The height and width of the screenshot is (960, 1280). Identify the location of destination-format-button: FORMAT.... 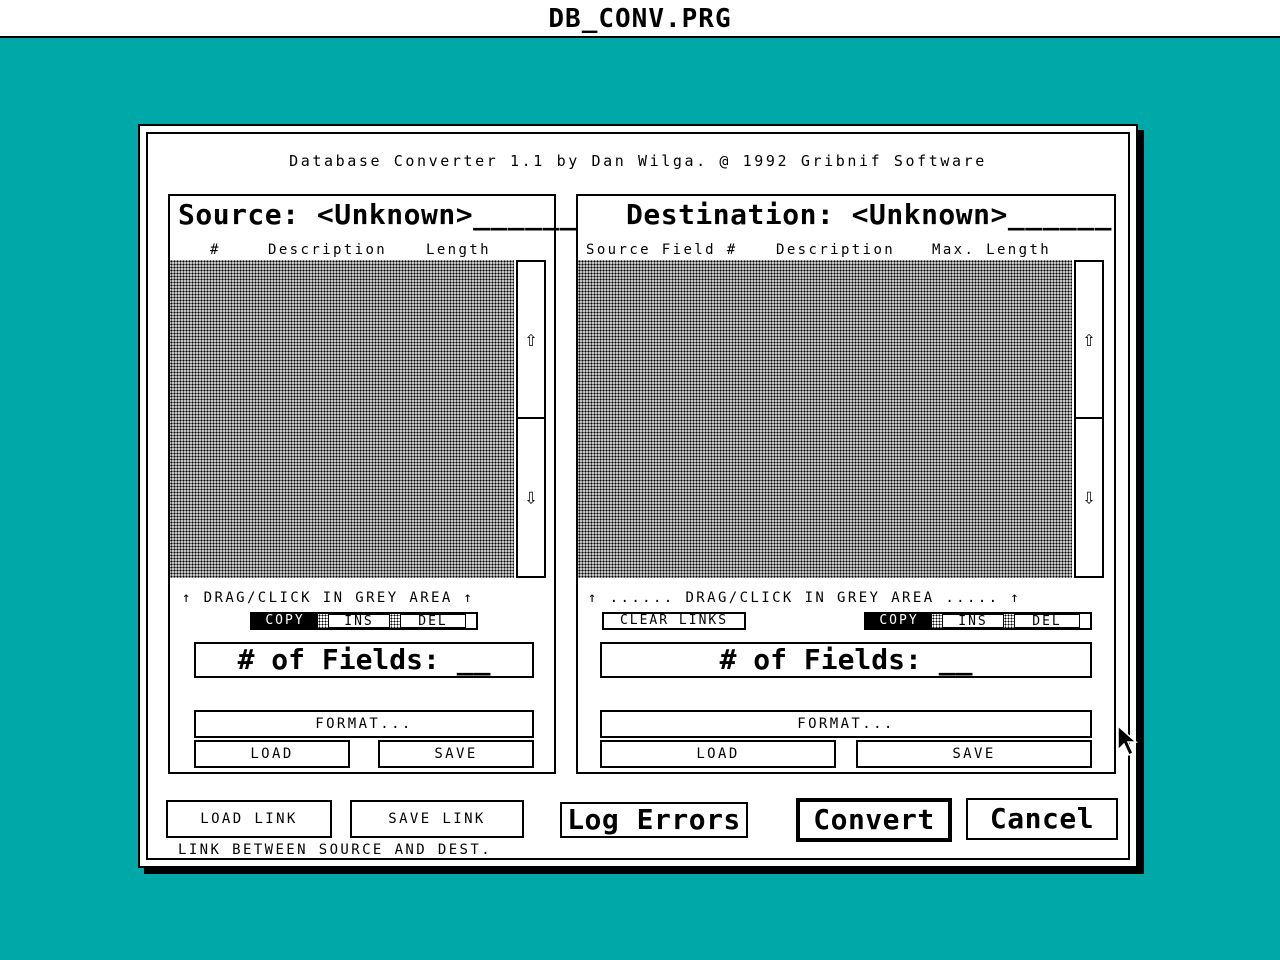
(846, 724).